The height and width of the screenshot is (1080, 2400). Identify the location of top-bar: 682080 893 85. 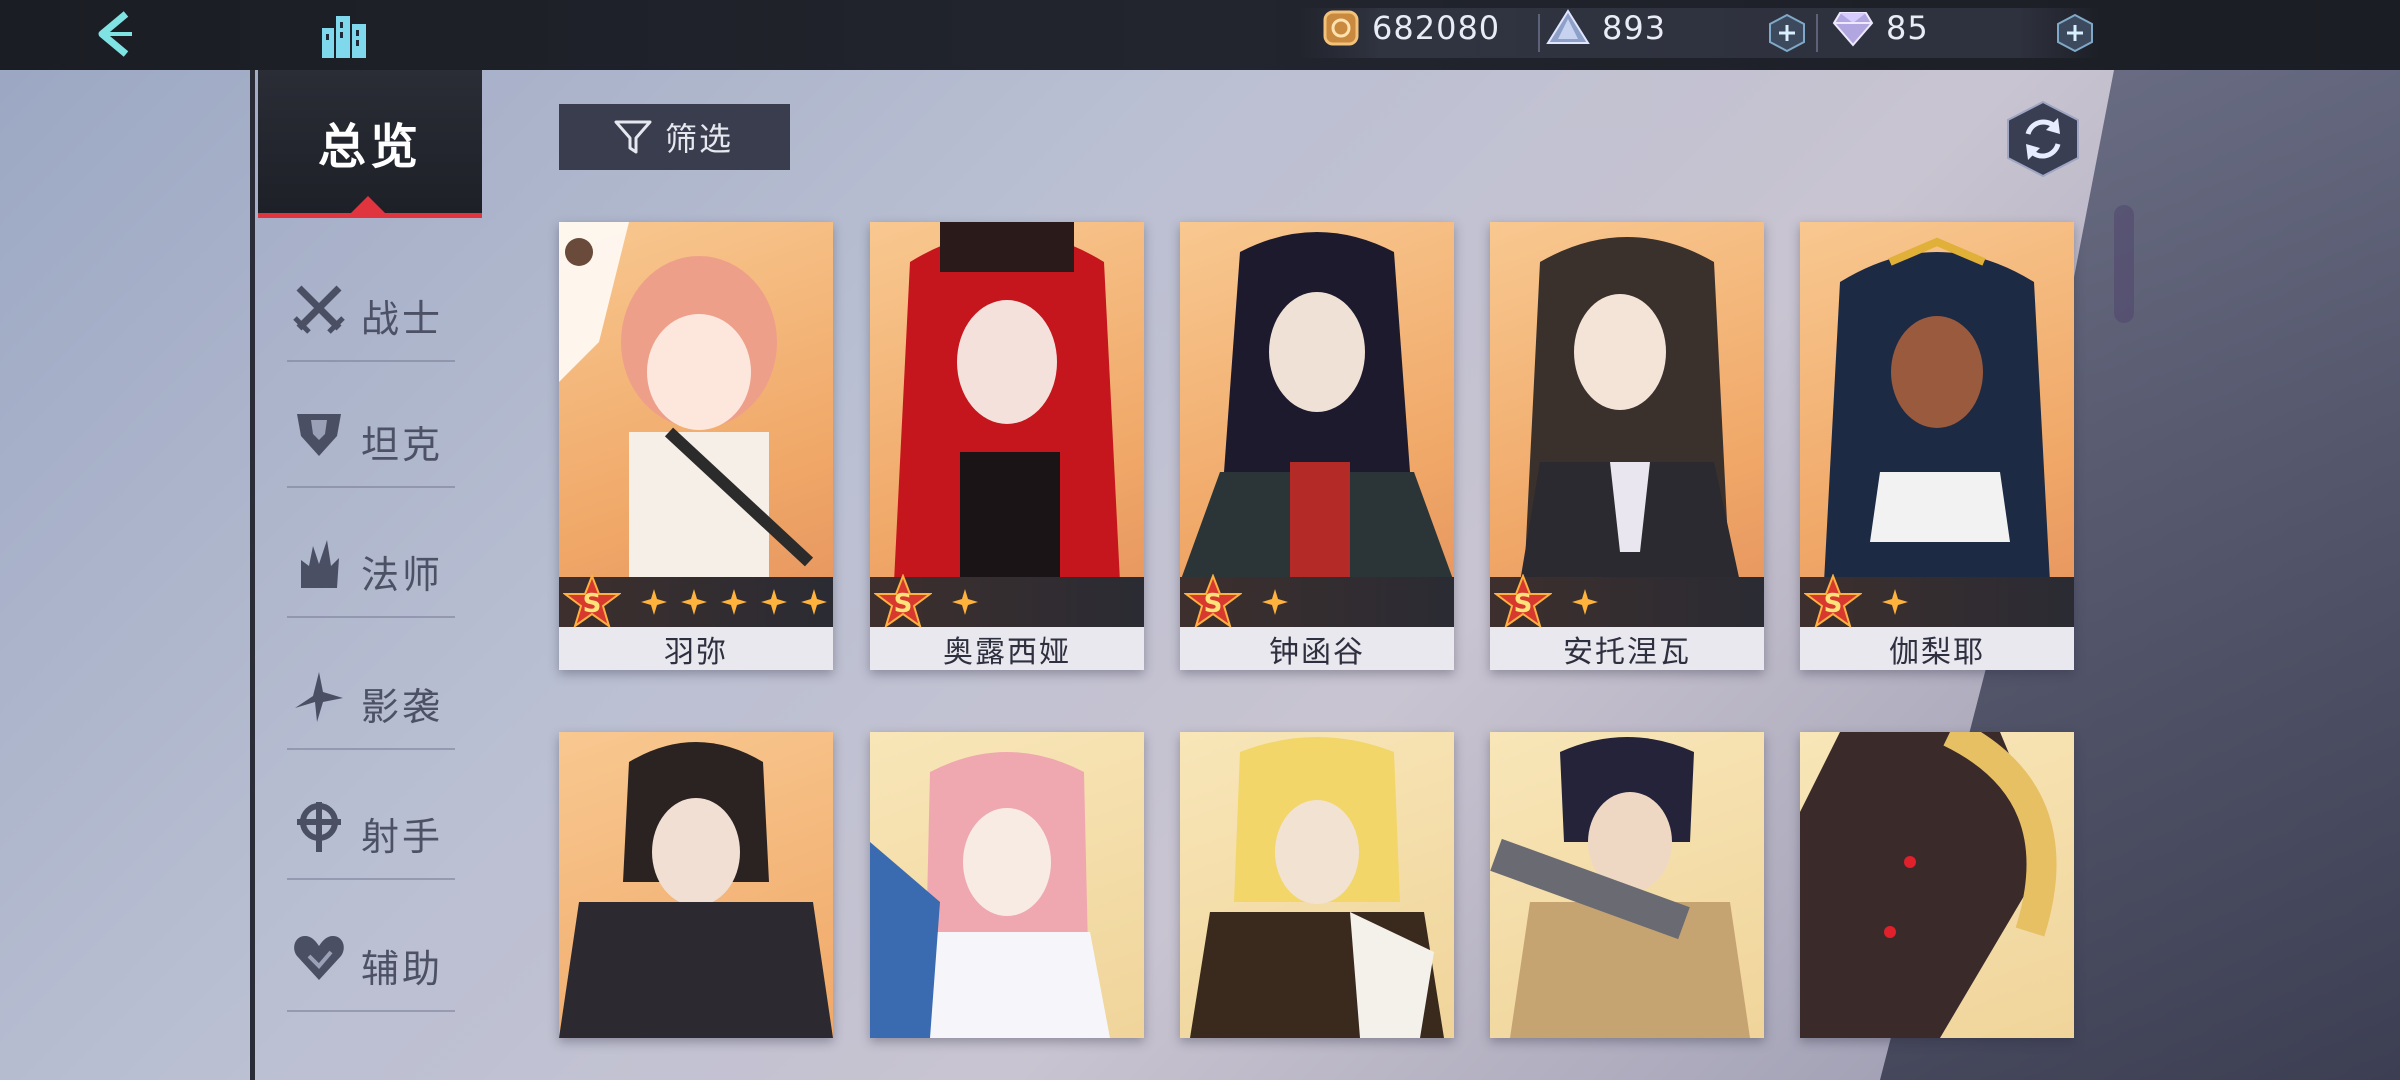
(1200, 35).